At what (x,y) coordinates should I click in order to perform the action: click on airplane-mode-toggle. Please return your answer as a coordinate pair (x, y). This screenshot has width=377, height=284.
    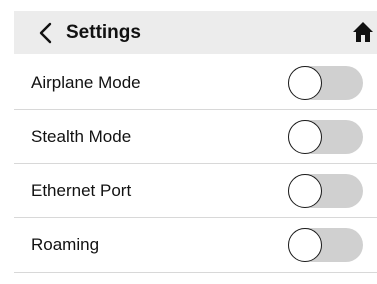
    Looking at the image, I should click on (325, 83).